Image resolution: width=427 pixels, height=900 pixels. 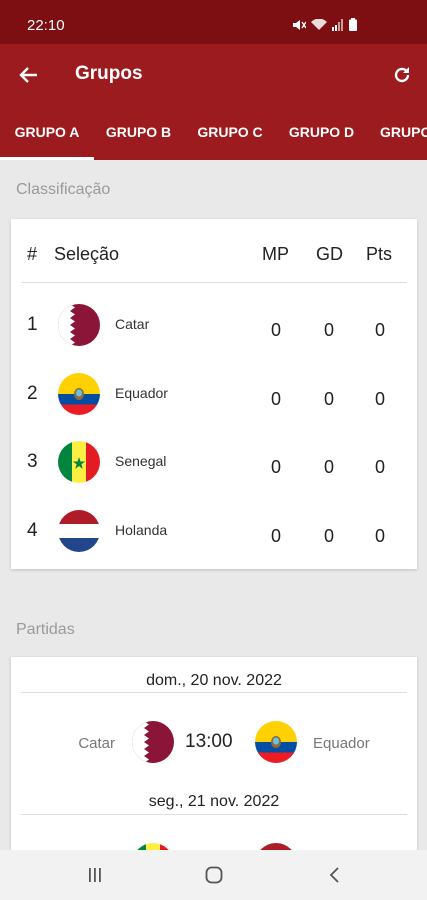 What do you see at coordinates (337, 24) in the screenshot?
I see `signal-icon` at bounding box center [337, 24].